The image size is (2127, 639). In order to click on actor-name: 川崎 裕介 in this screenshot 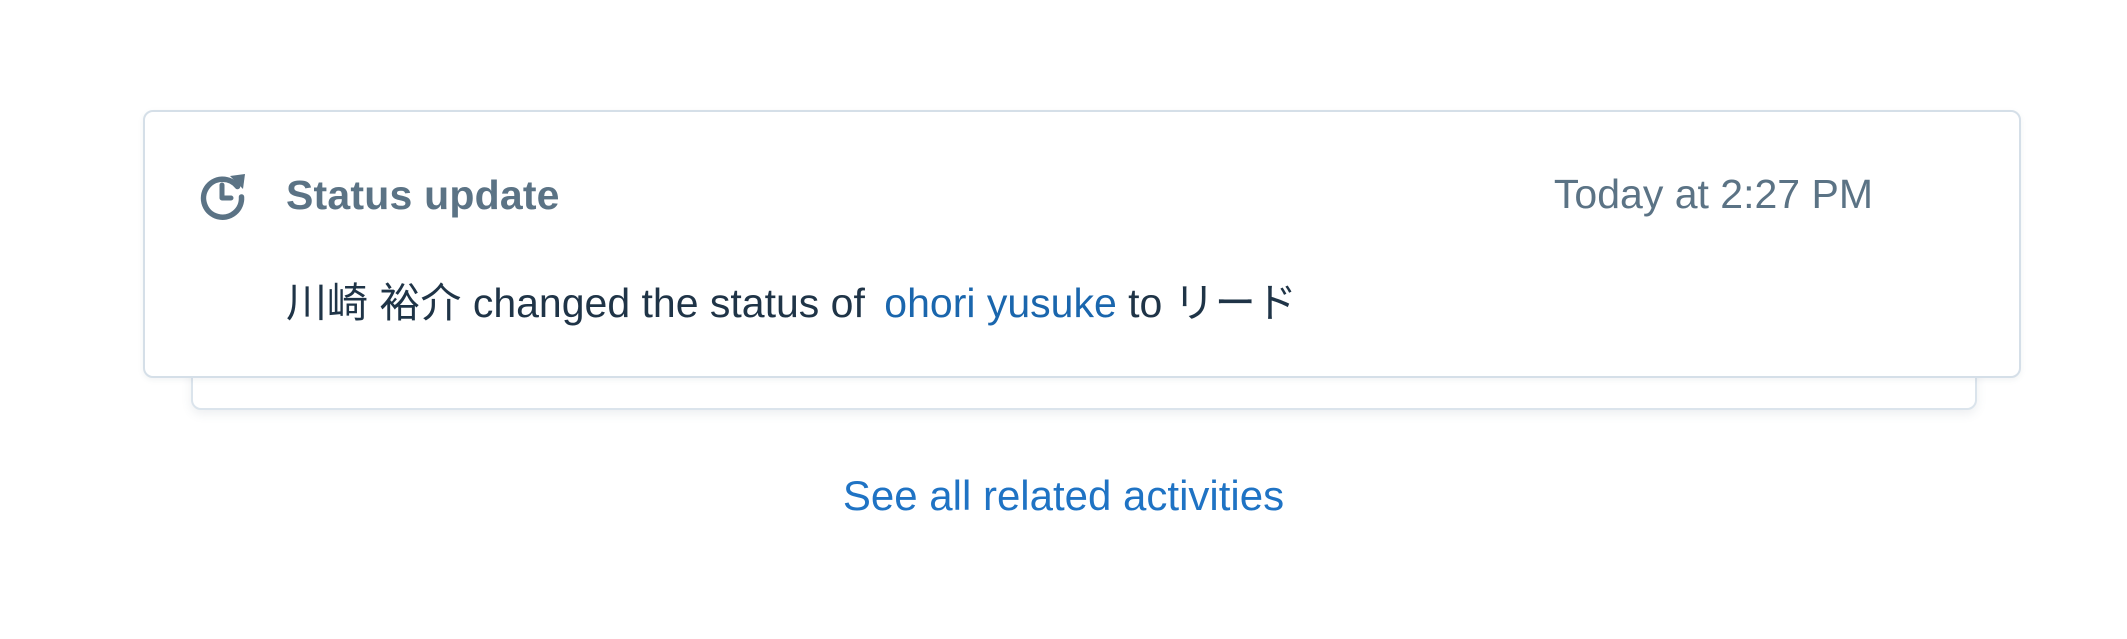, I will do `click(374, 303)`.